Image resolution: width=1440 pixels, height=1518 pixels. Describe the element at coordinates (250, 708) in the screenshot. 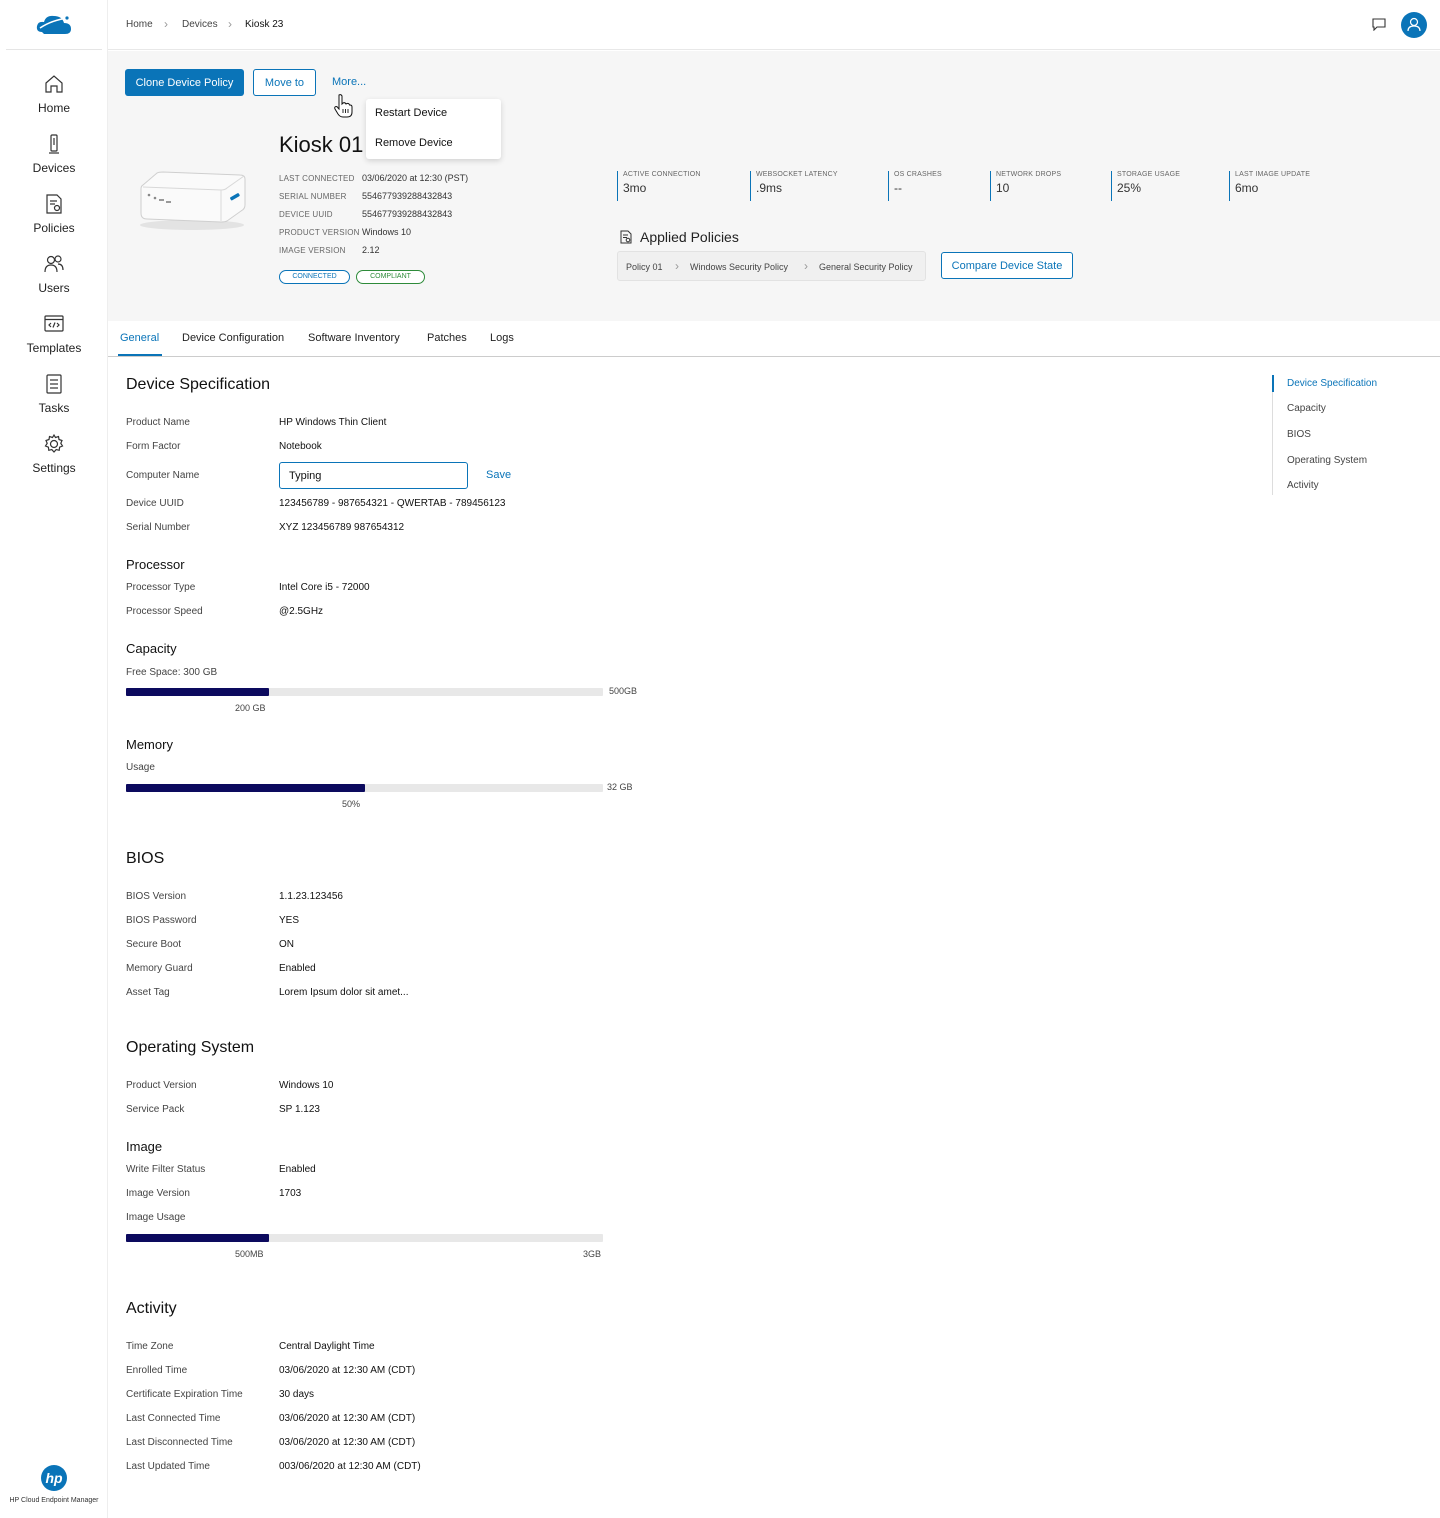

I see `capacity-used-label: 200 GB` at that location.